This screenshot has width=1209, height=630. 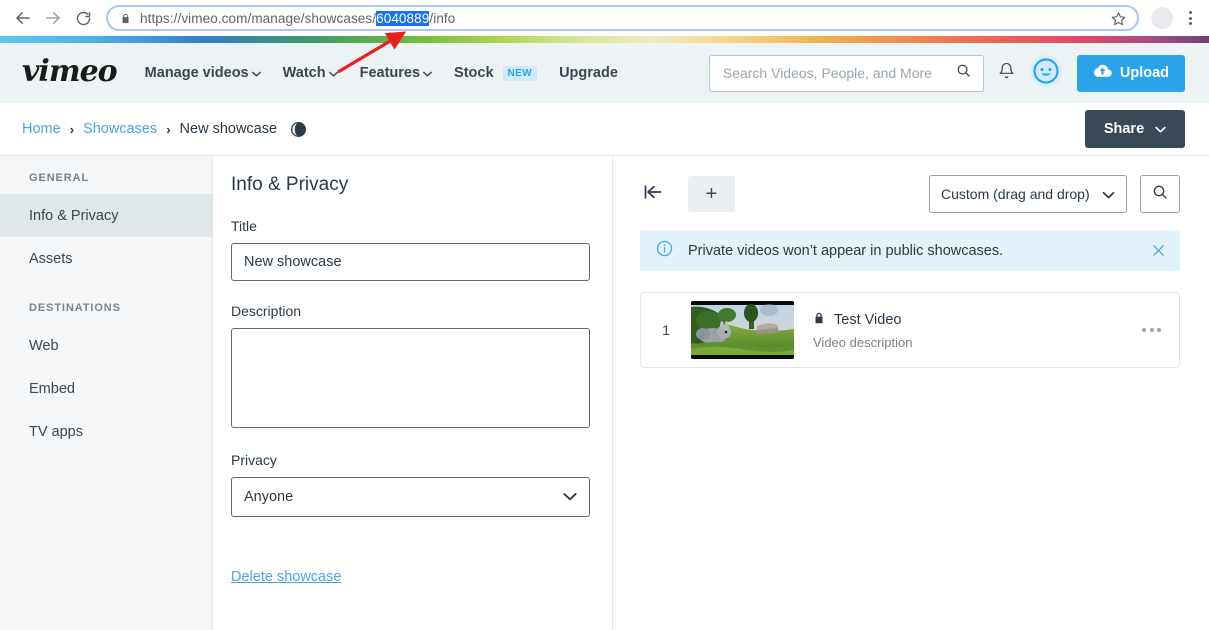 What do you see at coordinates (520, 73) in the screenshot?
I see `new-badge: NEW` at bounding box center [520, 73].